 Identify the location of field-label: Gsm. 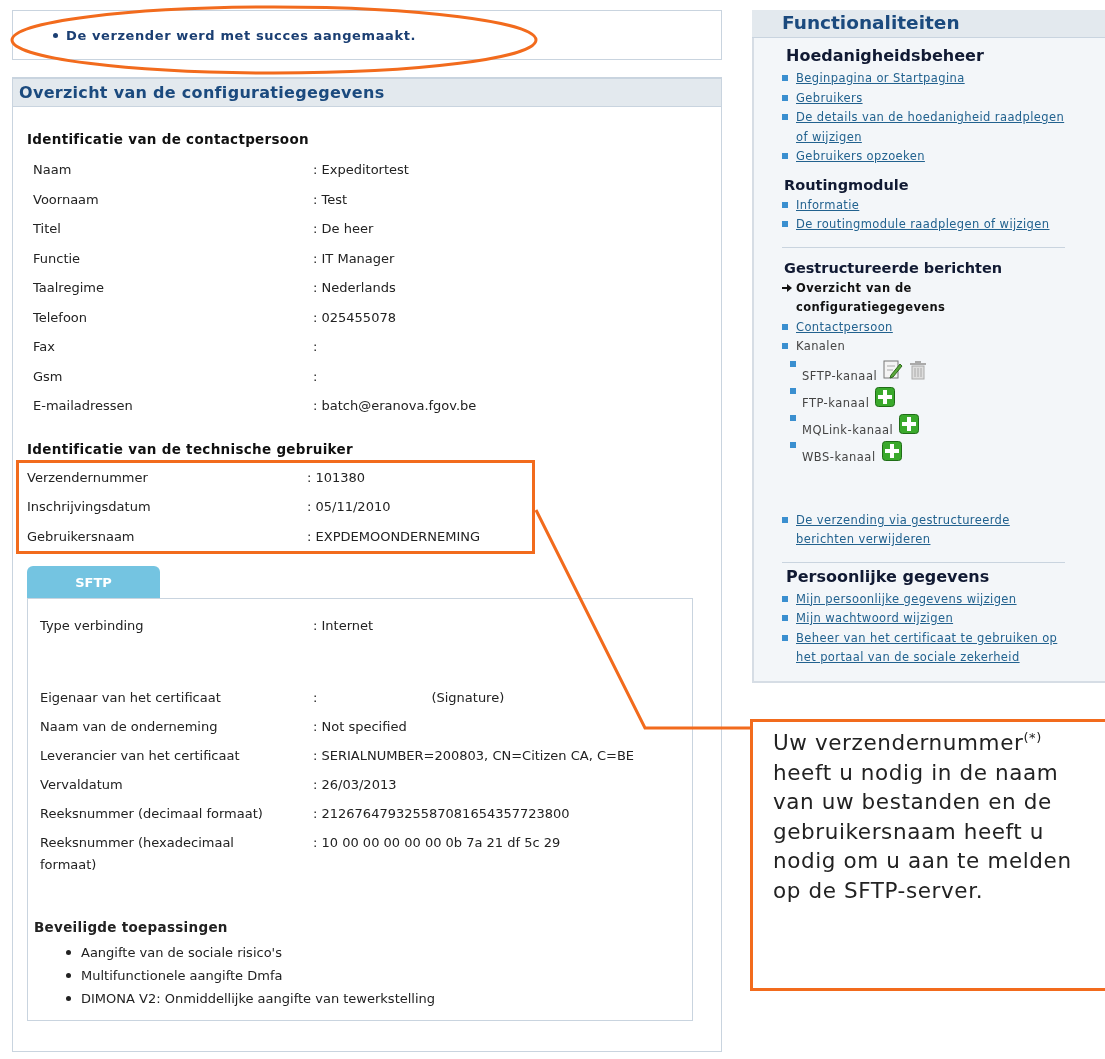
(48, 376).